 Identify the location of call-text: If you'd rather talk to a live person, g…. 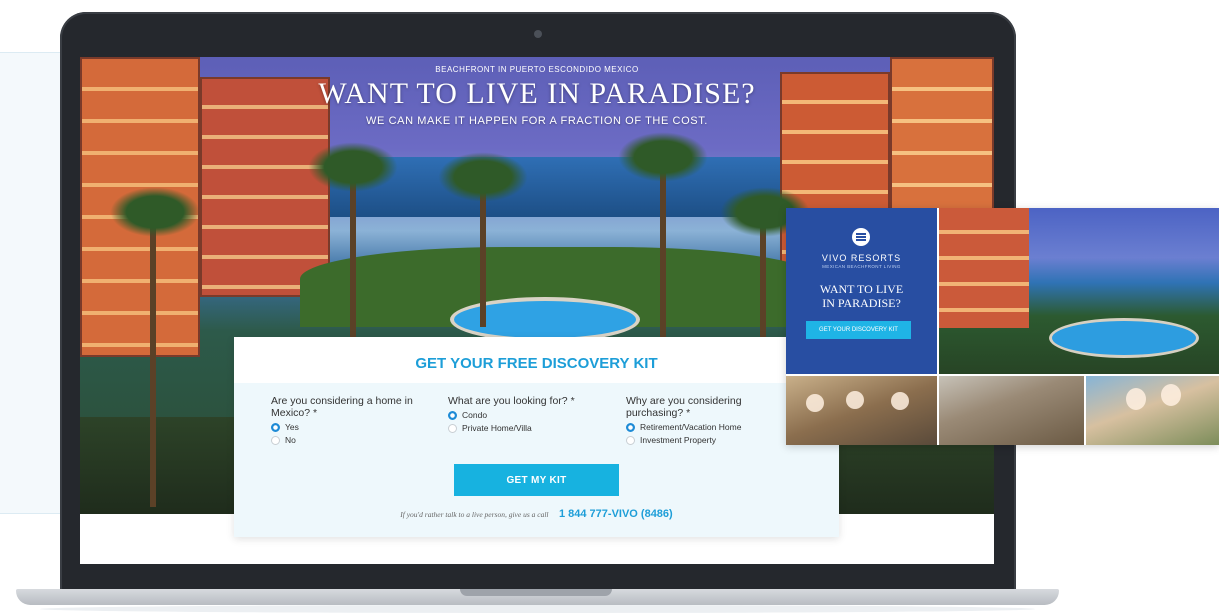
(474, 514).